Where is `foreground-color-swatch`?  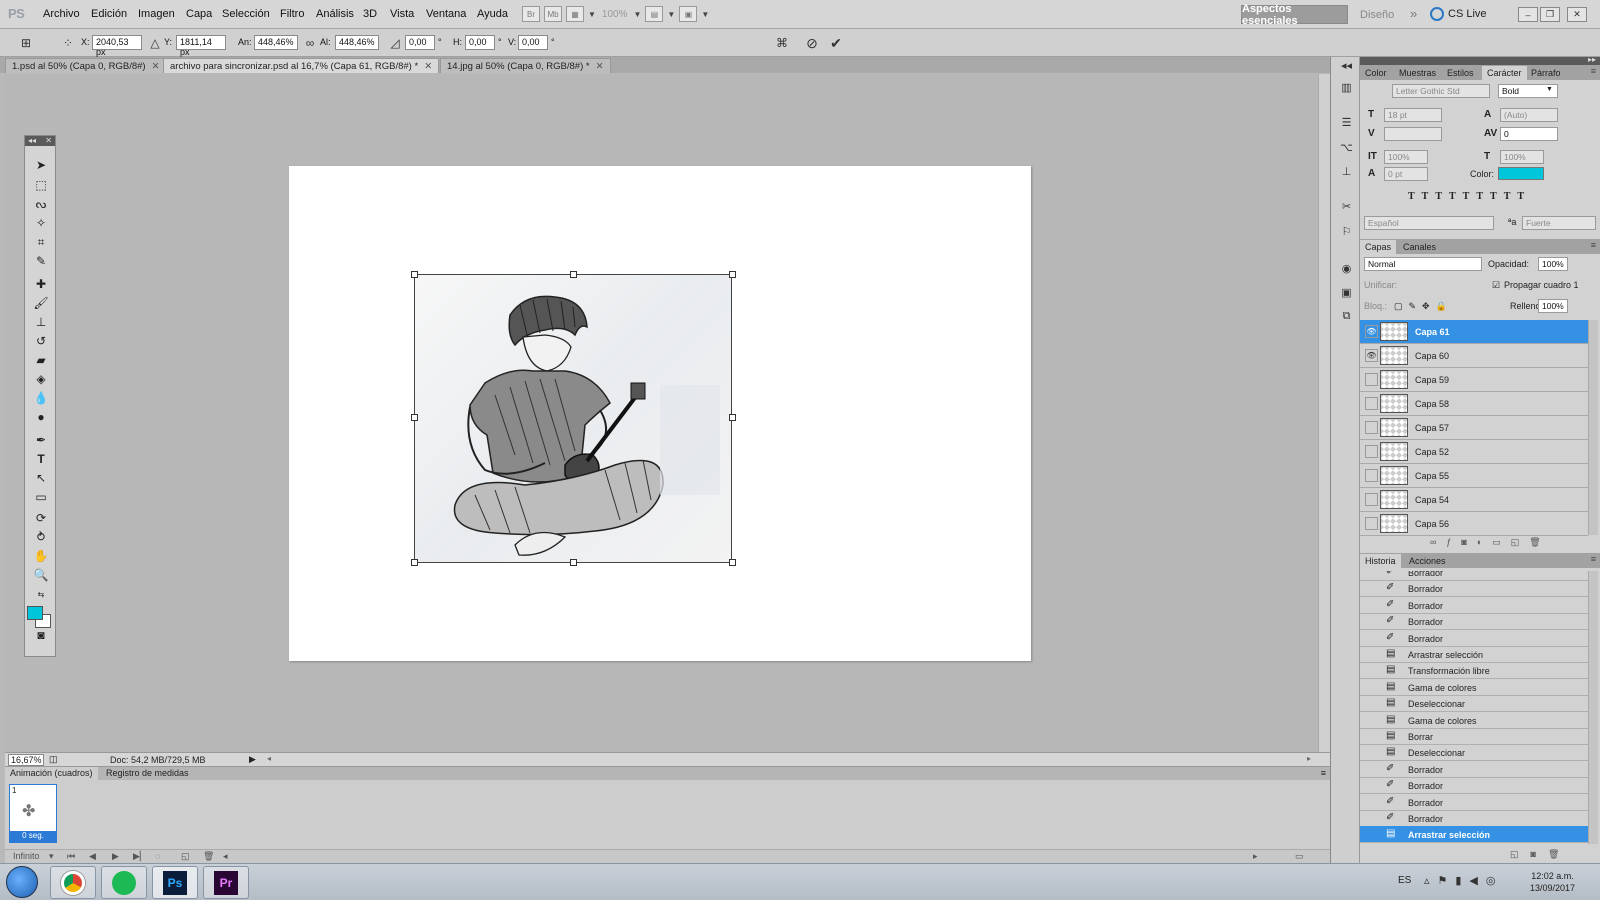 foreground-color-swatch is located at coordinates (35, 613).